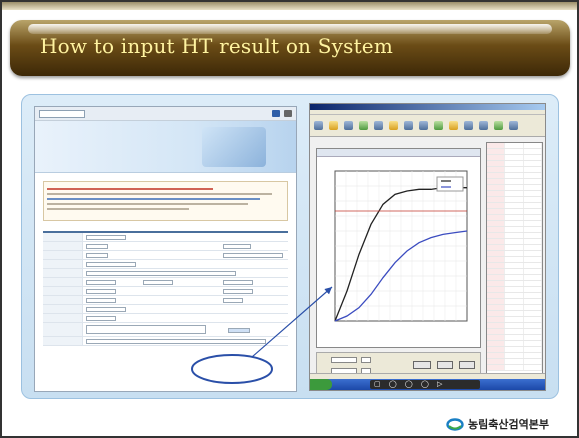  I want to click on logo-text: 농림축산검역본부, so click(508, 424).